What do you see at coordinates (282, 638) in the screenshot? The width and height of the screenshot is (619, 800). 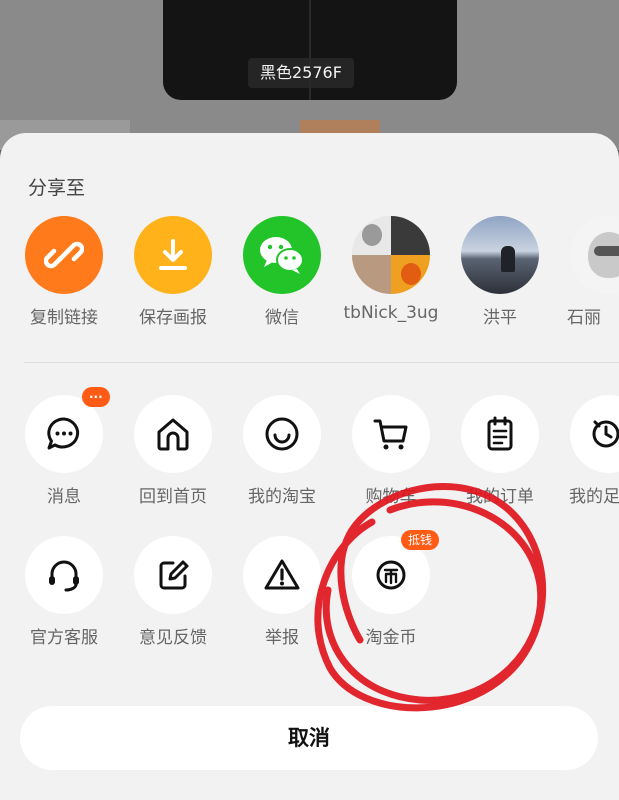 I see `action-label: 举报` at bounding box center [282, 638].